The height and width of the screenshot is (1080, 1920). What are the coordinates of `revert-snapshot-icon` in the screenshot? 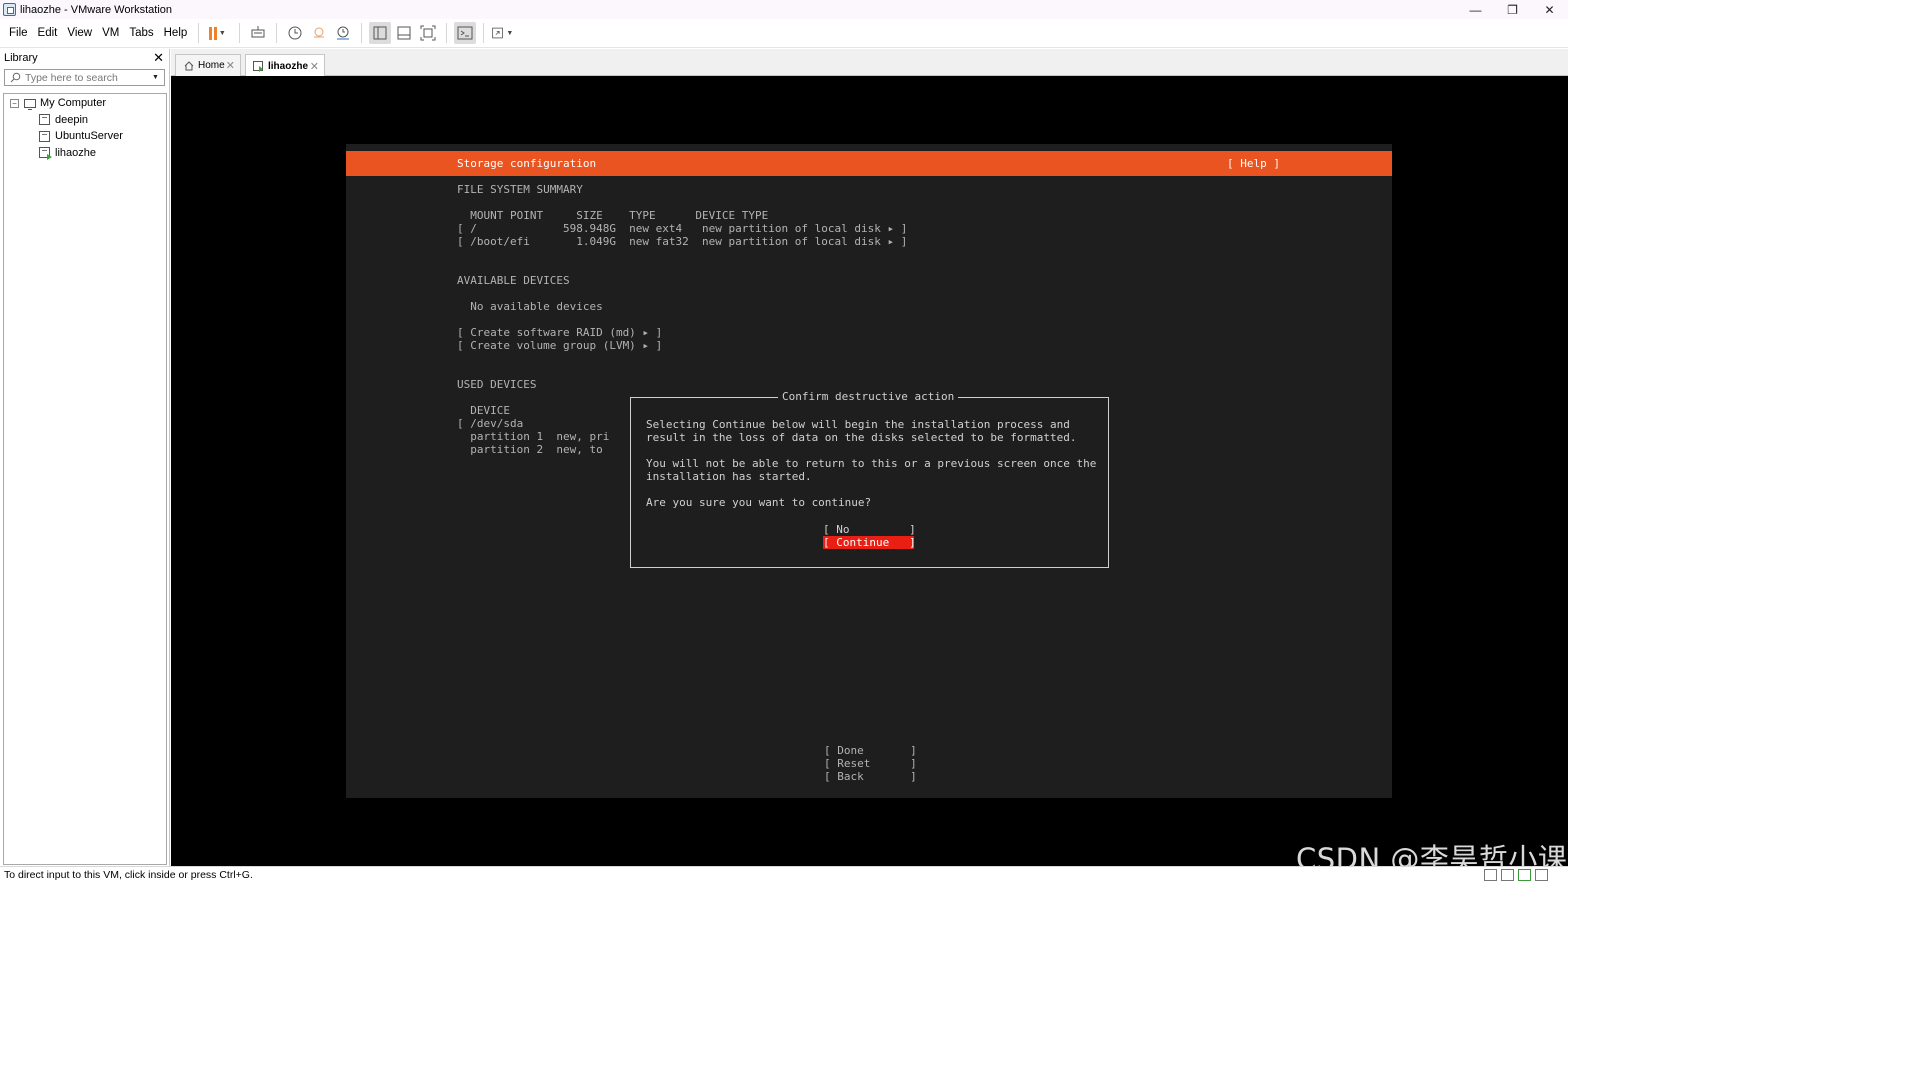 It's located at (319, 32).